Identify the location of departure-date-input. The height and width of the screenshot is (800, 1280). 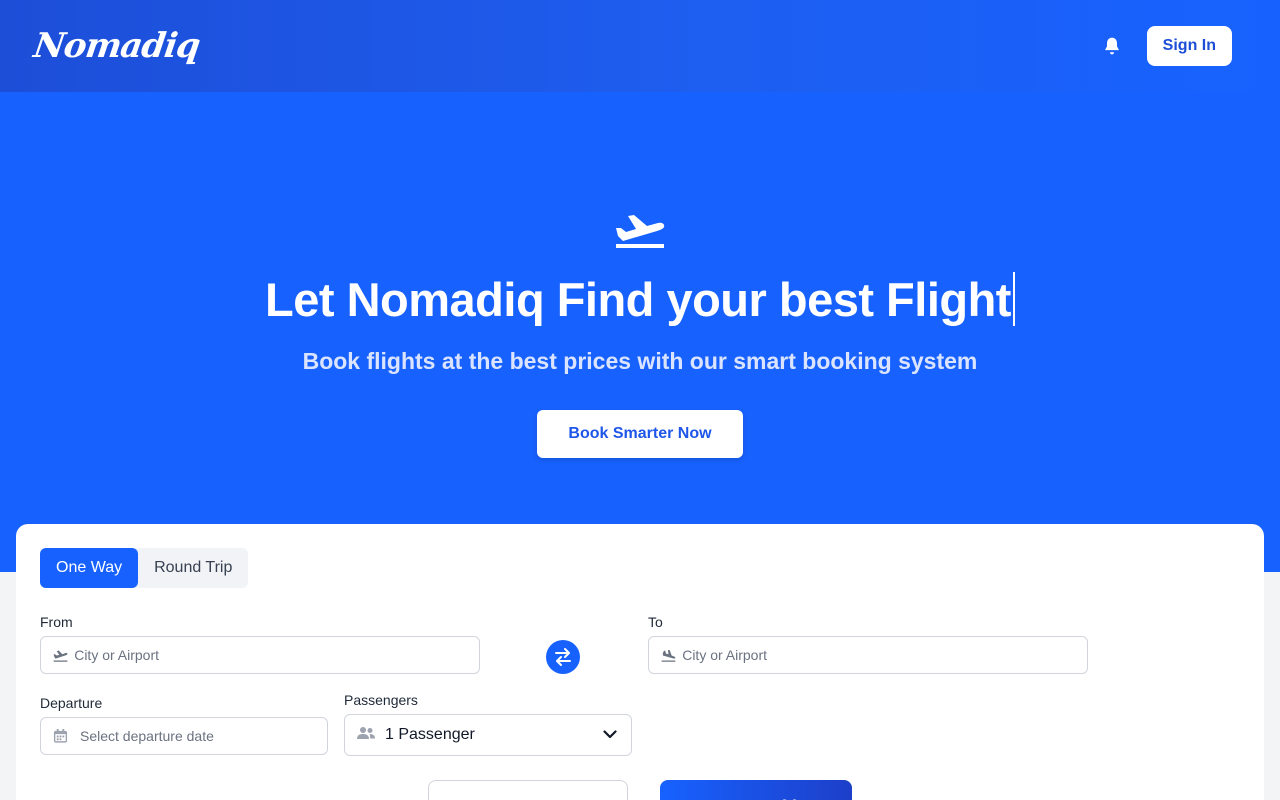
(203, 736).